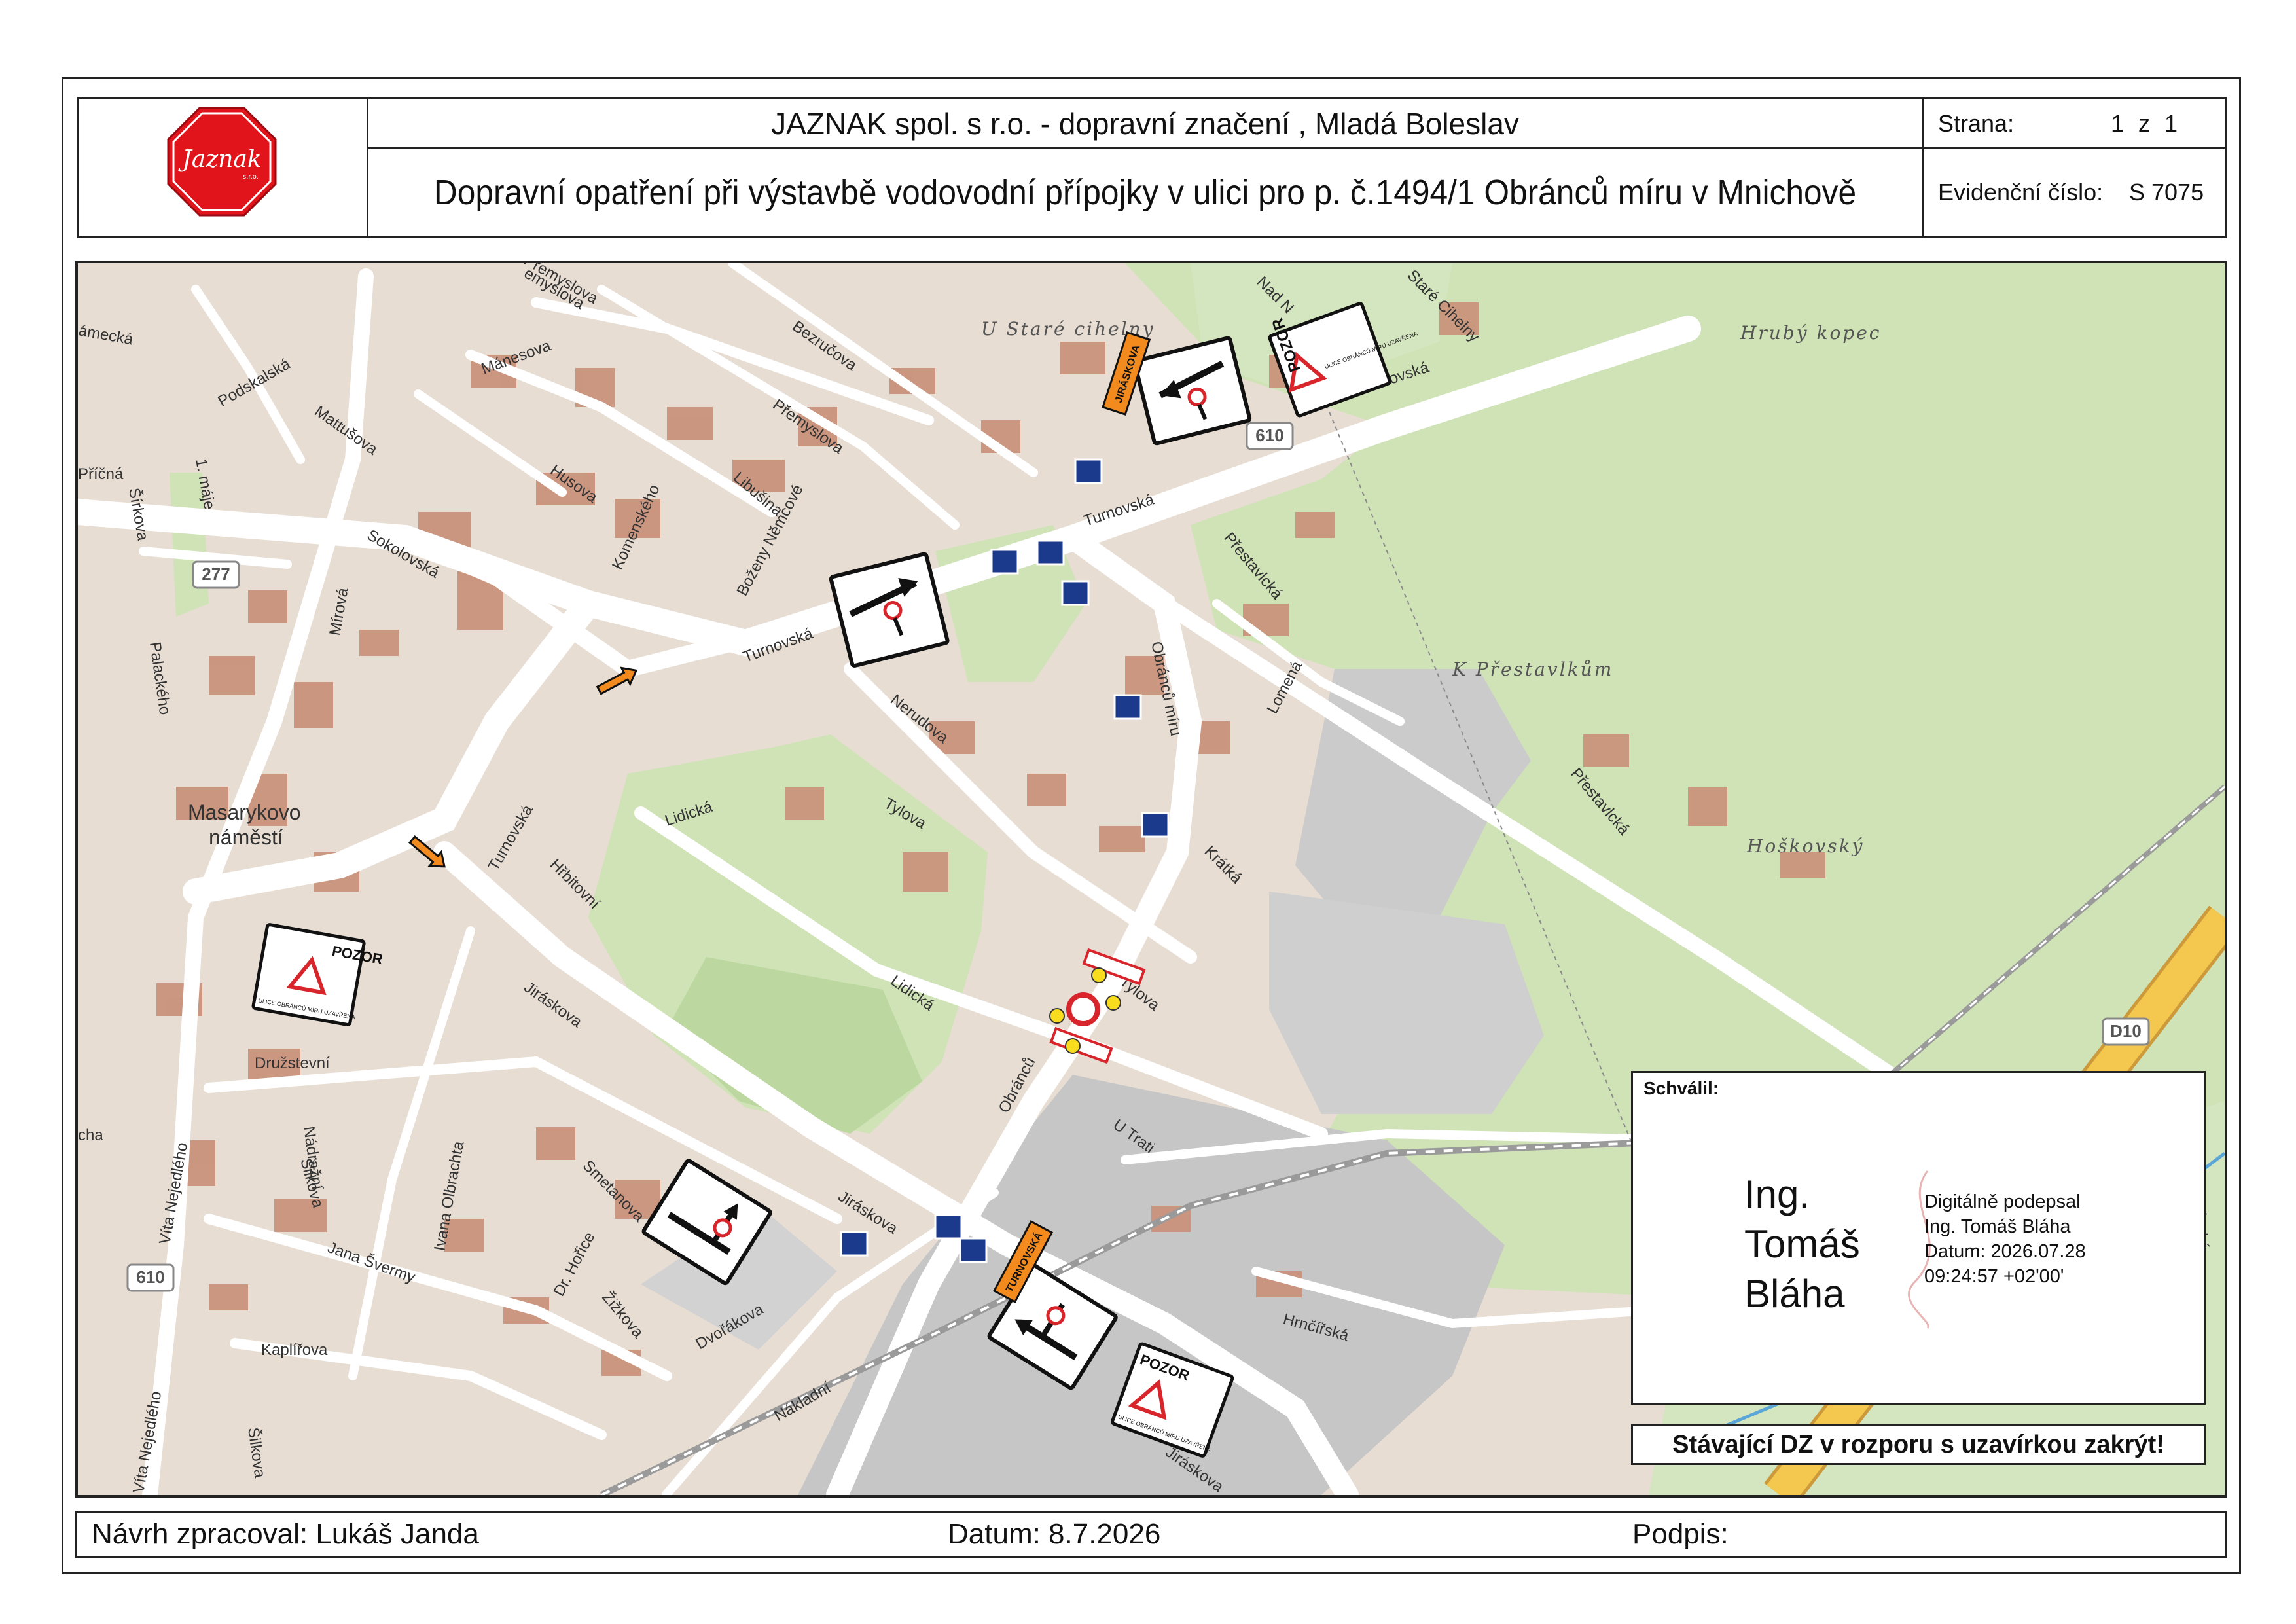  I want to click on street-label: Družstevní, so click(292, 1063).